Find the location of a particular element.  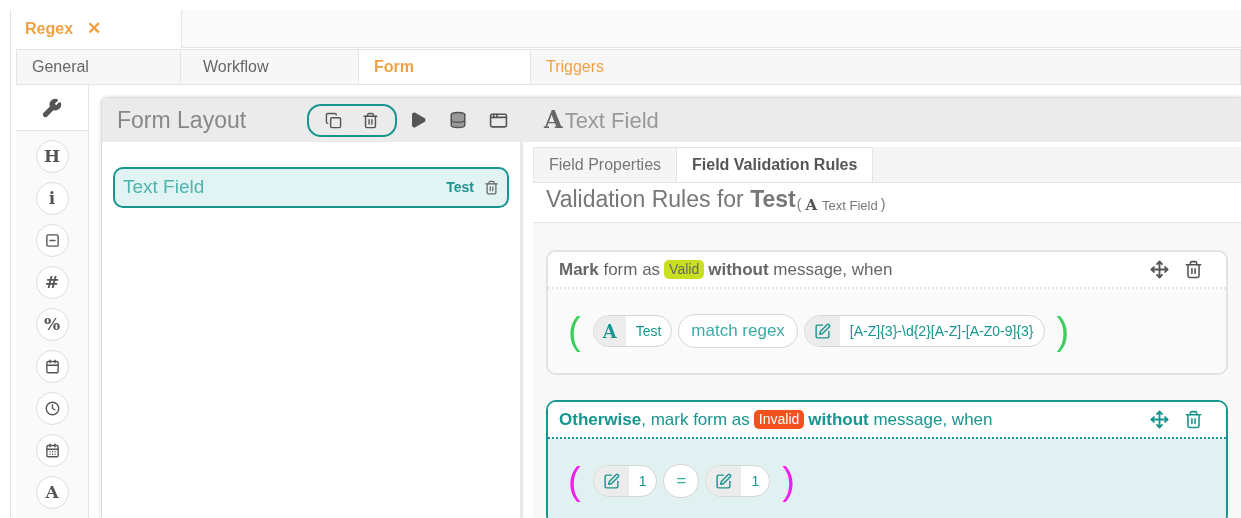

tab: Form is located at coordinates (445, 66).